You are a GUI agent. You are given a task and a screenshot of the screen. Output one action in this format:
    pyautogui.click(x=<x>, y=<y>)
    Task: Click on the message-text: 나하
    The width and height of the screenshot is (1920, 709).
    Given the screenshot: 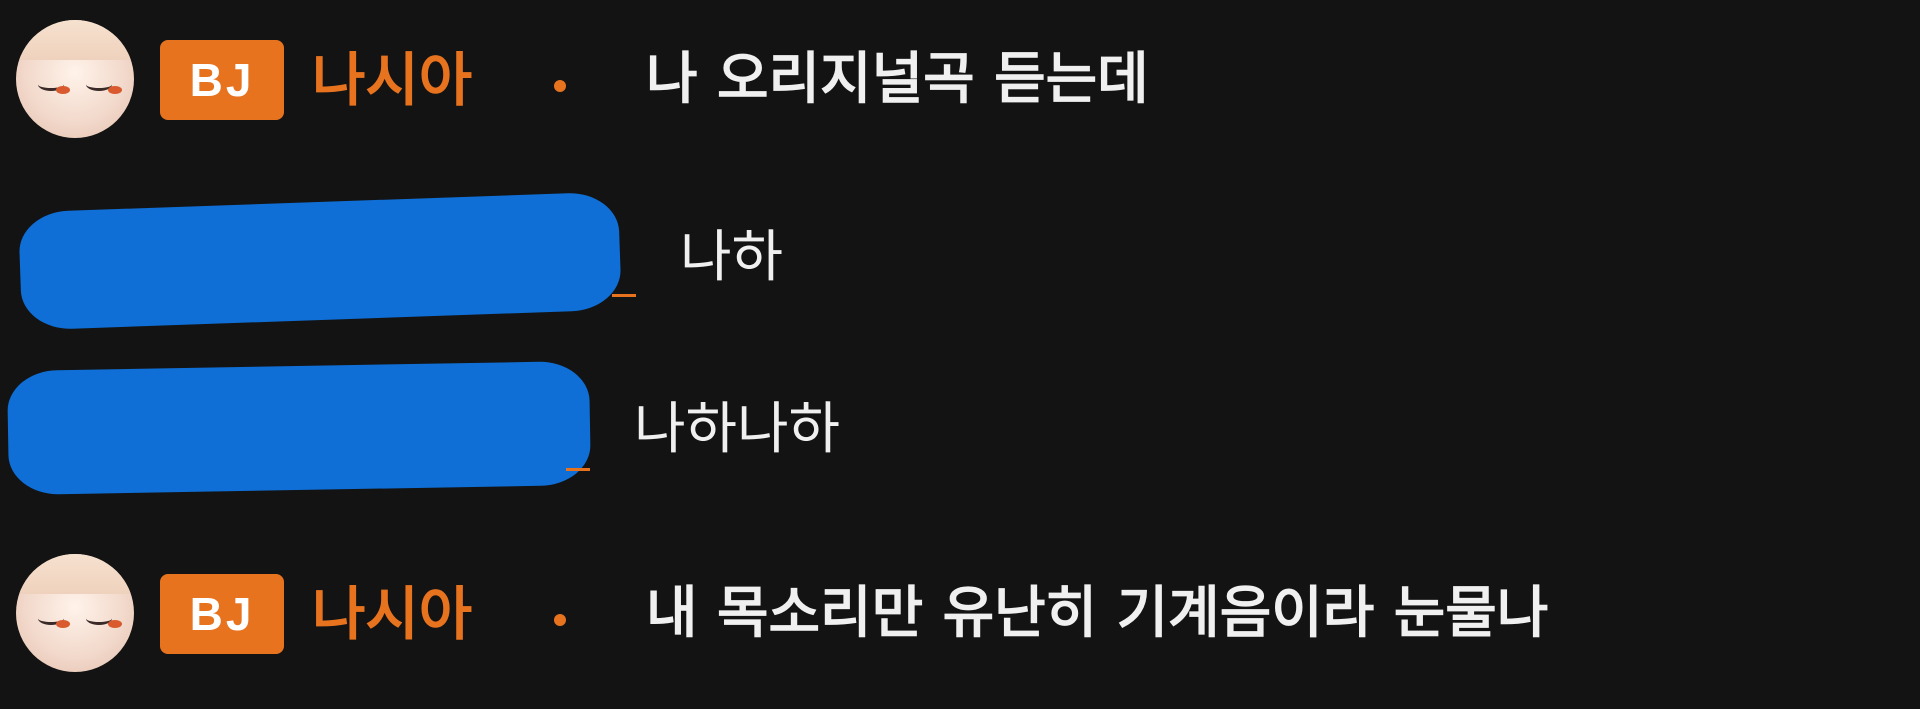 What is the action you would take?
    pyautogui.click(x=732, y=257)
    